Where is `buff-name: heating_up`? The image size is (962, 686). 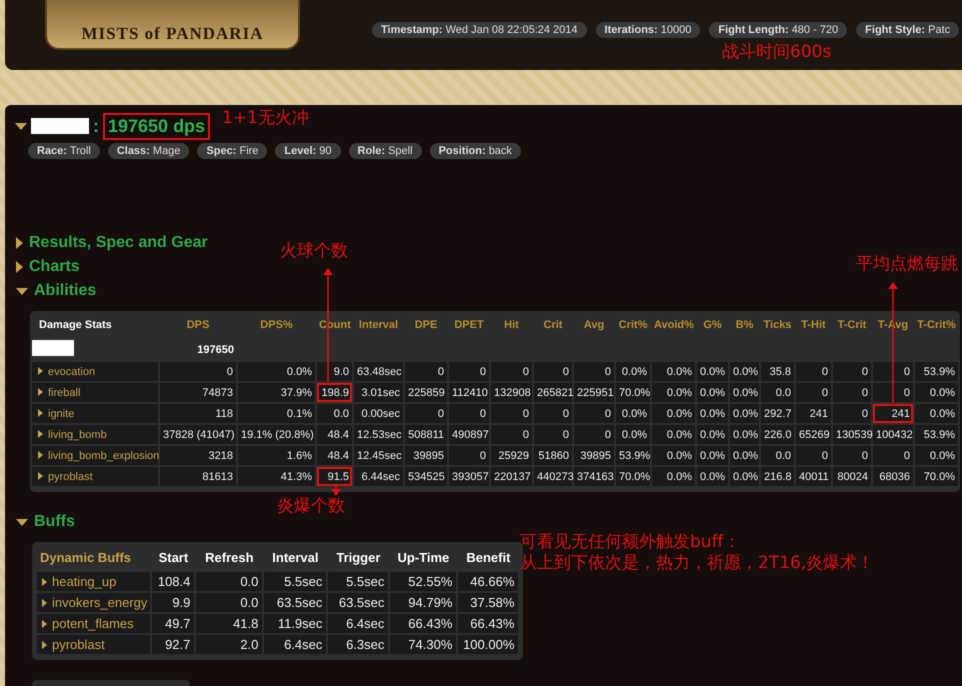
buff-name: heating_up is located at coordinates (94, 581).